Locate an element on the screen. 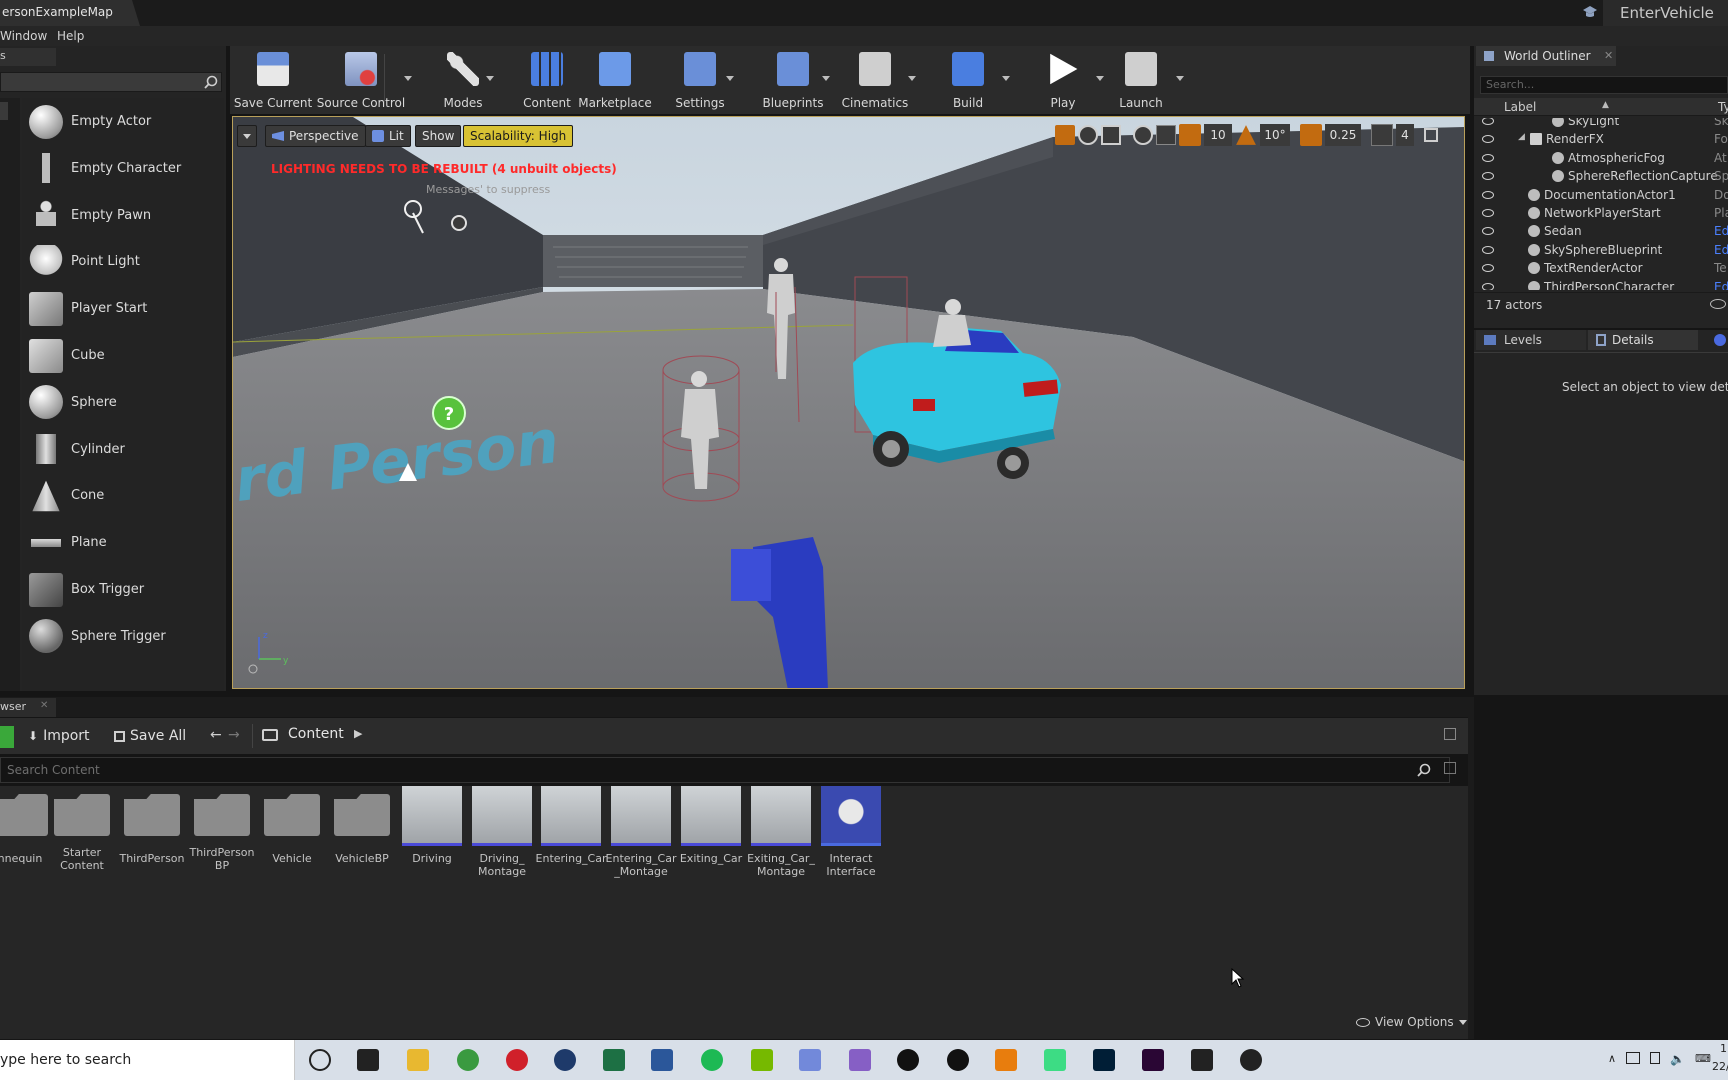  content-asset: Entering_Car _Montage is located at coordinates (641, 832).